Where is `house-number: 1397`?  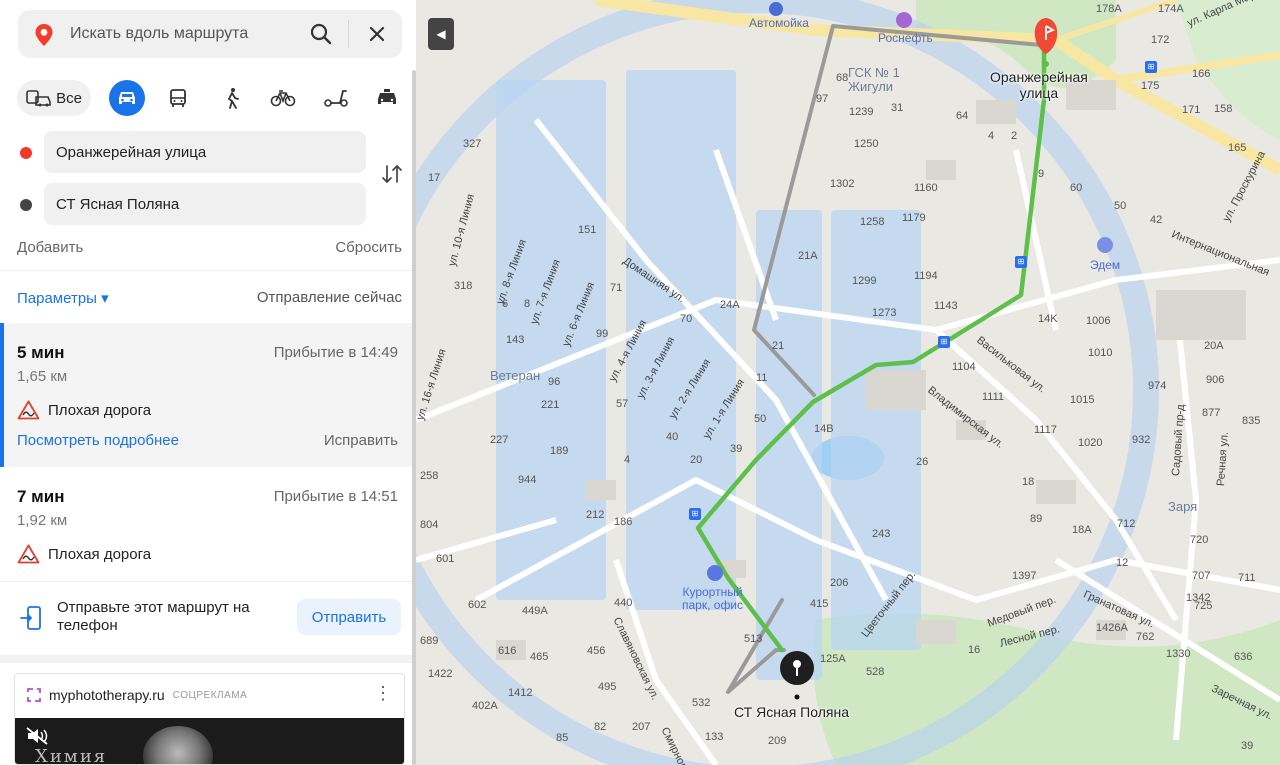 house-number: 1397 is located at coordinates (1024, 576).